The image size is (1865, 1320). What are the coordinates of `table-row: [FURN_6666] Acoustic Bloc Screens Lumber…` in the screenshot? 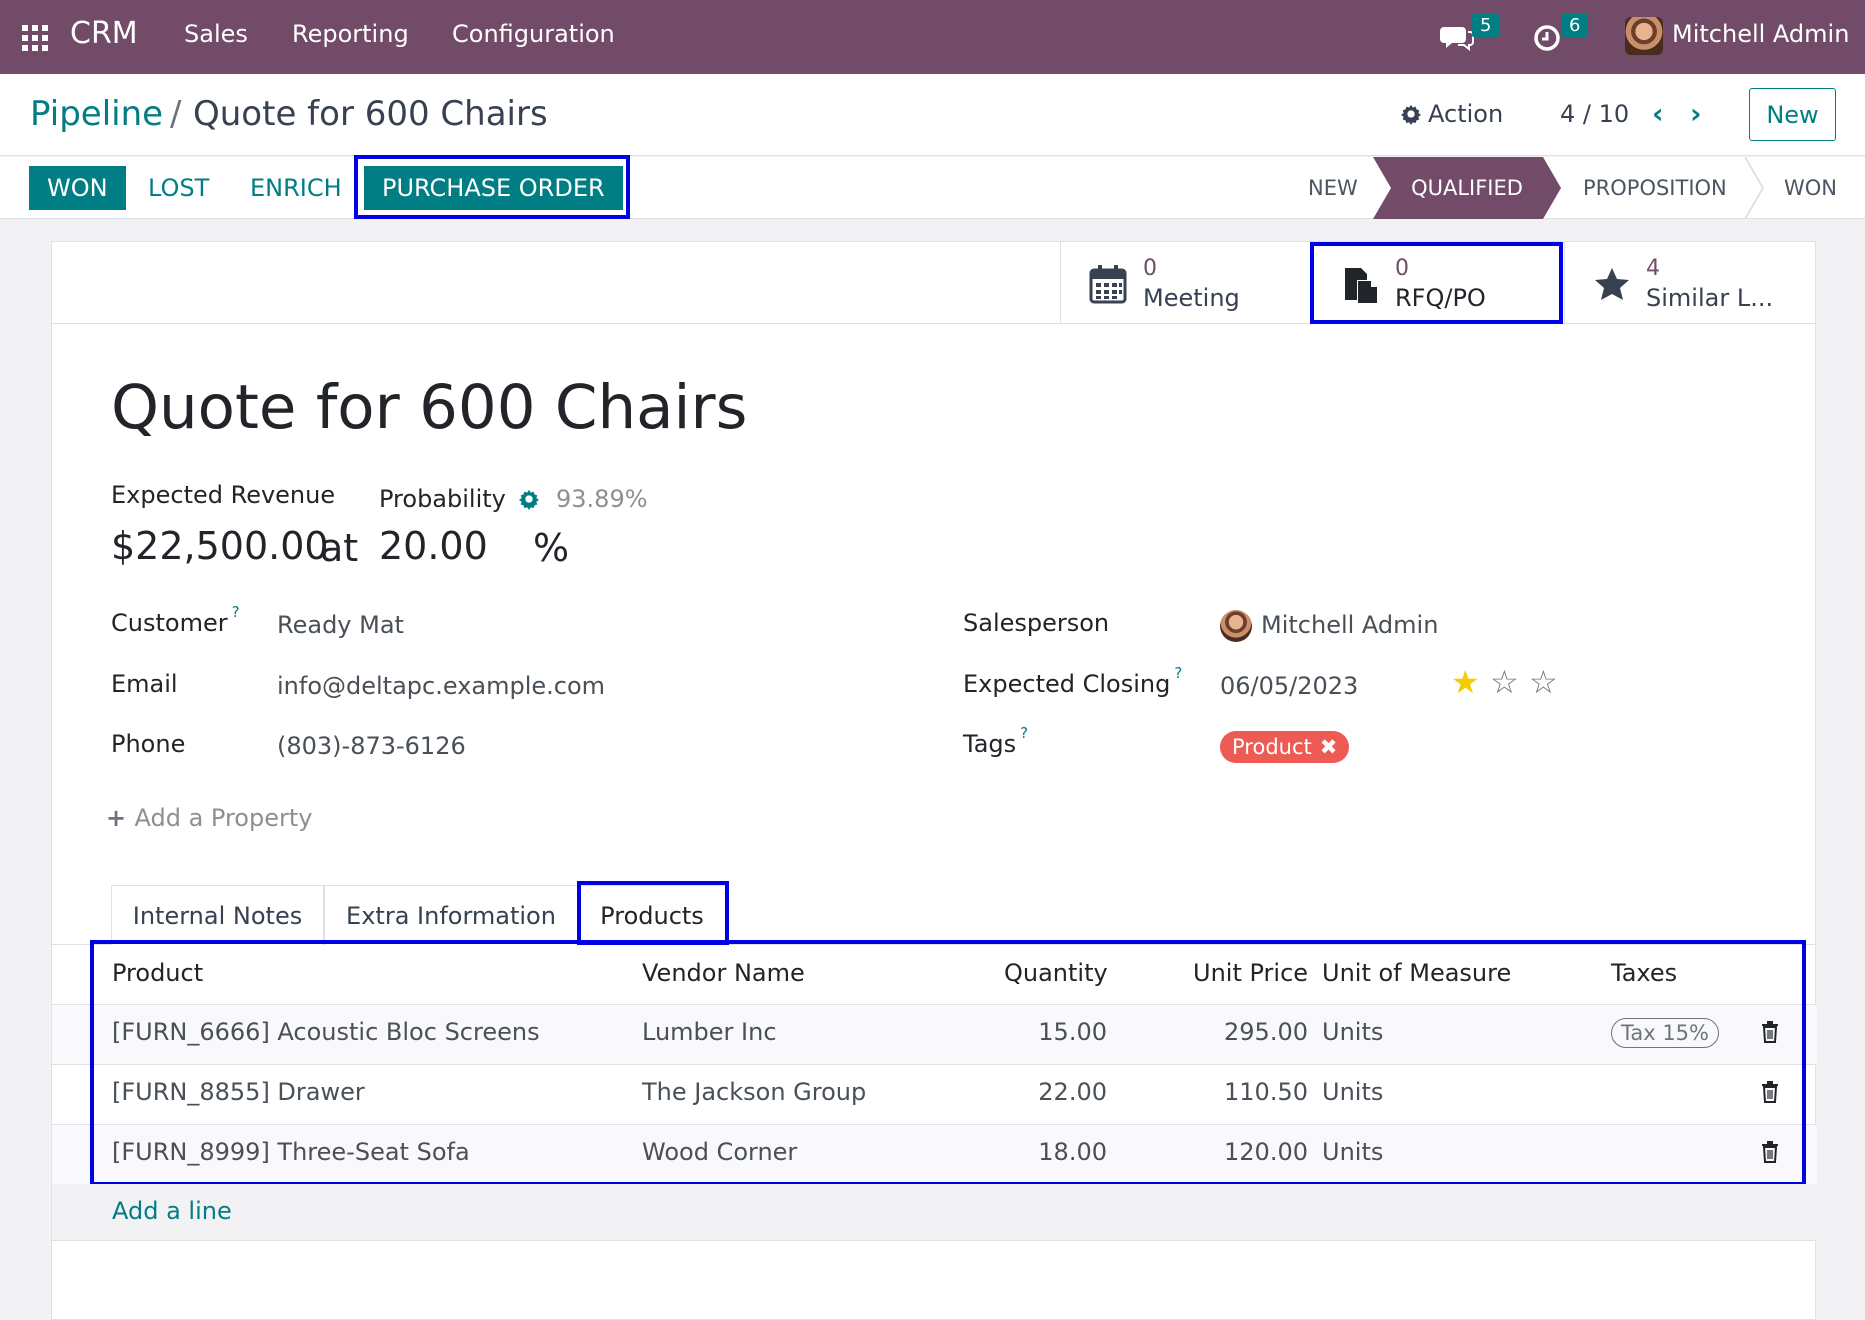 It's located at (934, 1035).